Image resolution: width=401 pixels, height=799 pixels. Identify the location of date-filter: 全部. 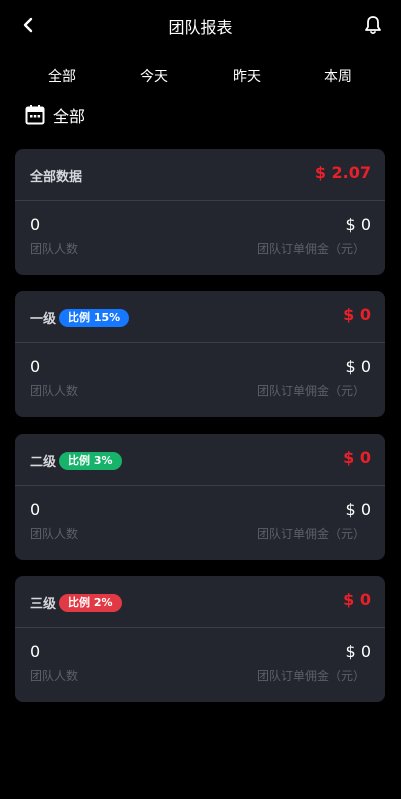
(55, 115).